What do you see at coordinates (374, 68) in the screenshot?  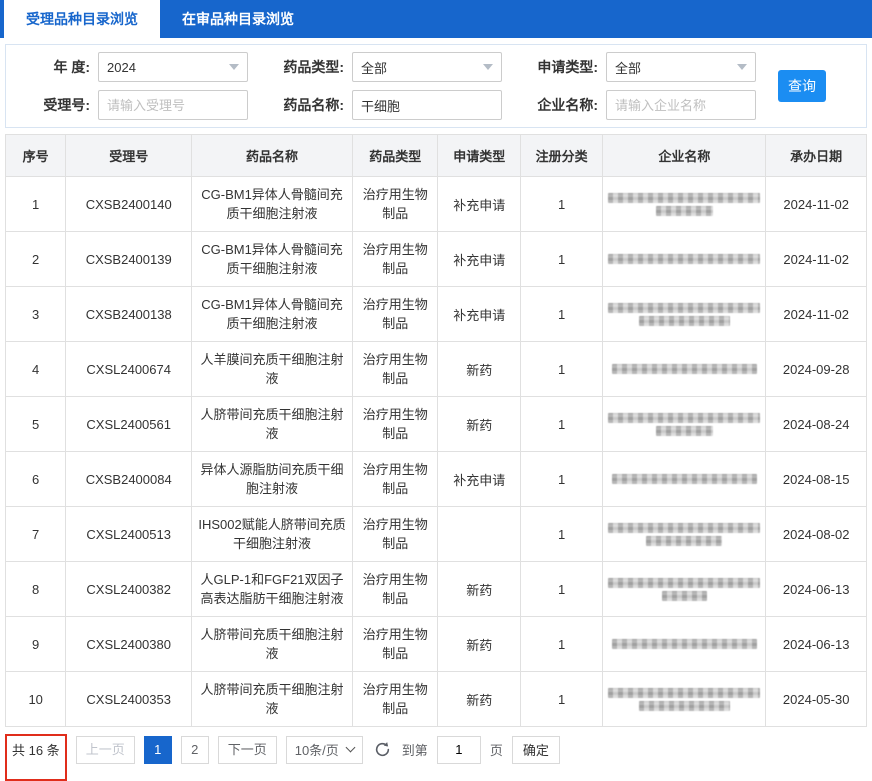 I see `drug-type-select-value: 全部` at bounding box center [374, 68].